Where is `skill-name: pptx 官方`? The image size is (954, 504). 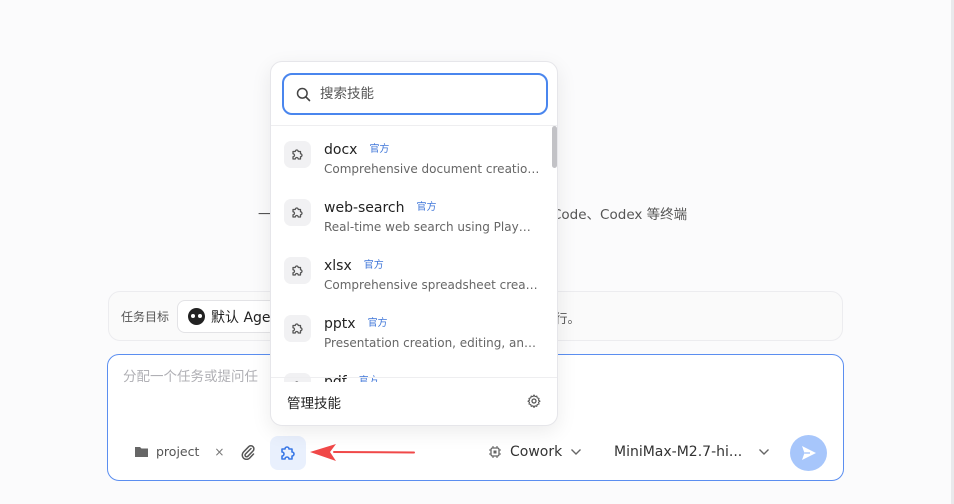
skill-name: pptx 官方 is located at coordinates (356, 323).